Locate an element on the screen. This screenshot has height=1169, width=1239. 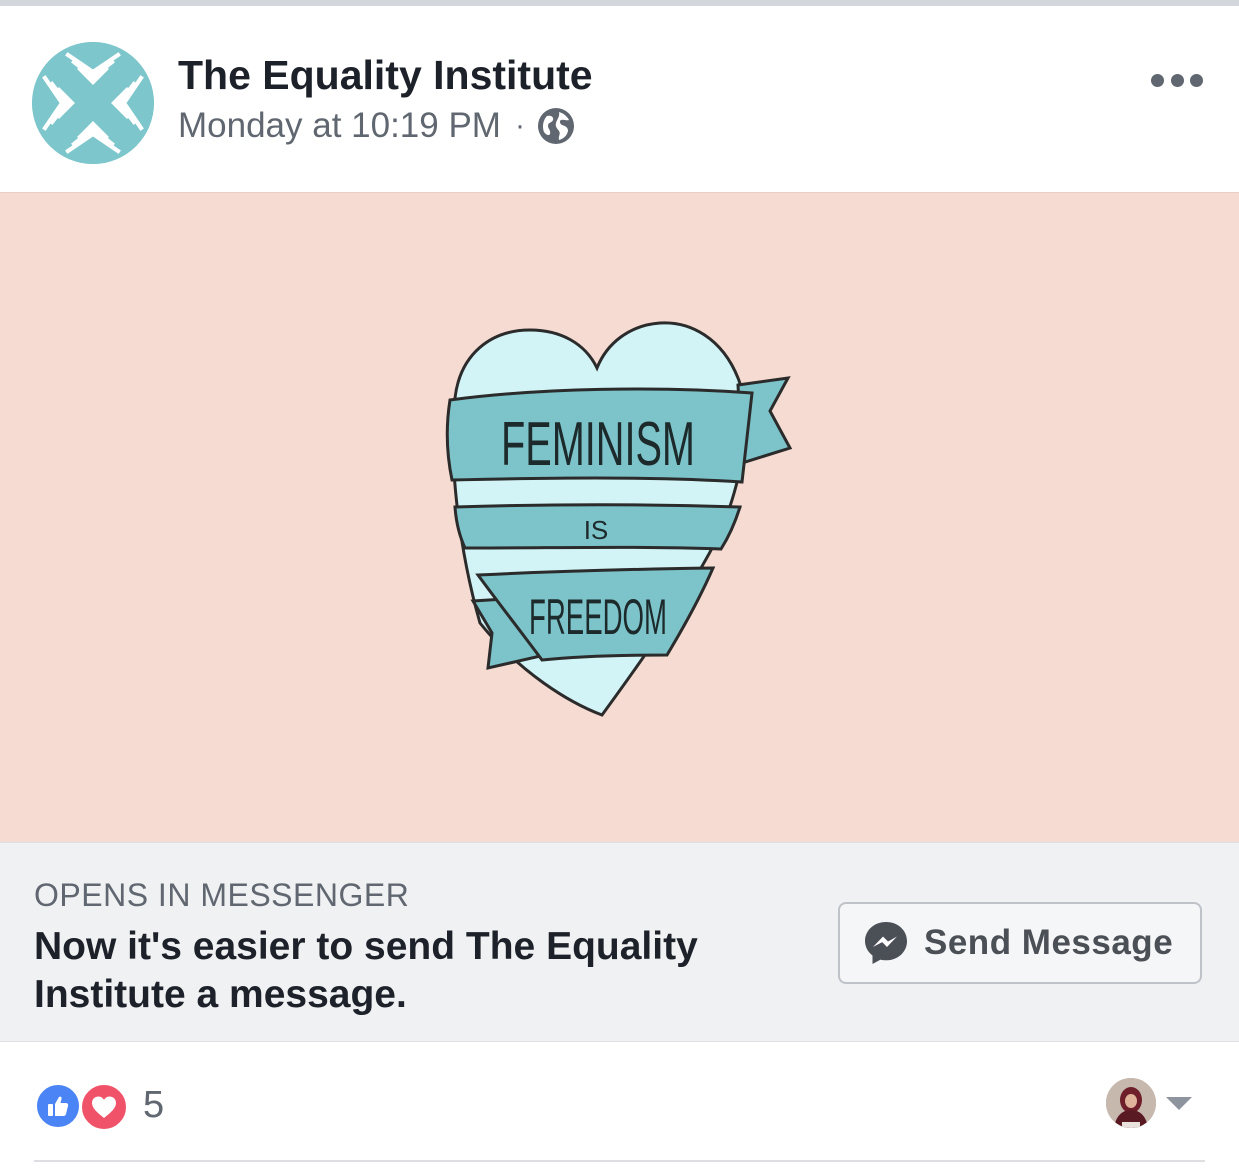
love-icon is located at coordinates (104, 1107).